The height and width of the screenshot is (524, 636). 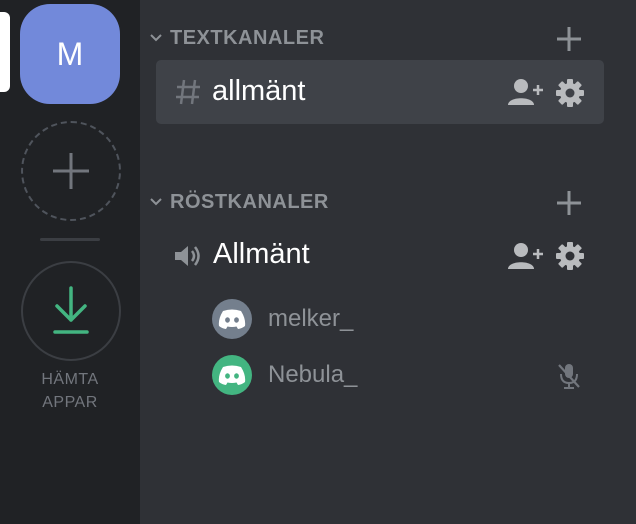 What do you see at coordinates (375, 38) in the screenshot?
I see `category-text-channels: TEXTKANALER` at bounding box center [375, 38].